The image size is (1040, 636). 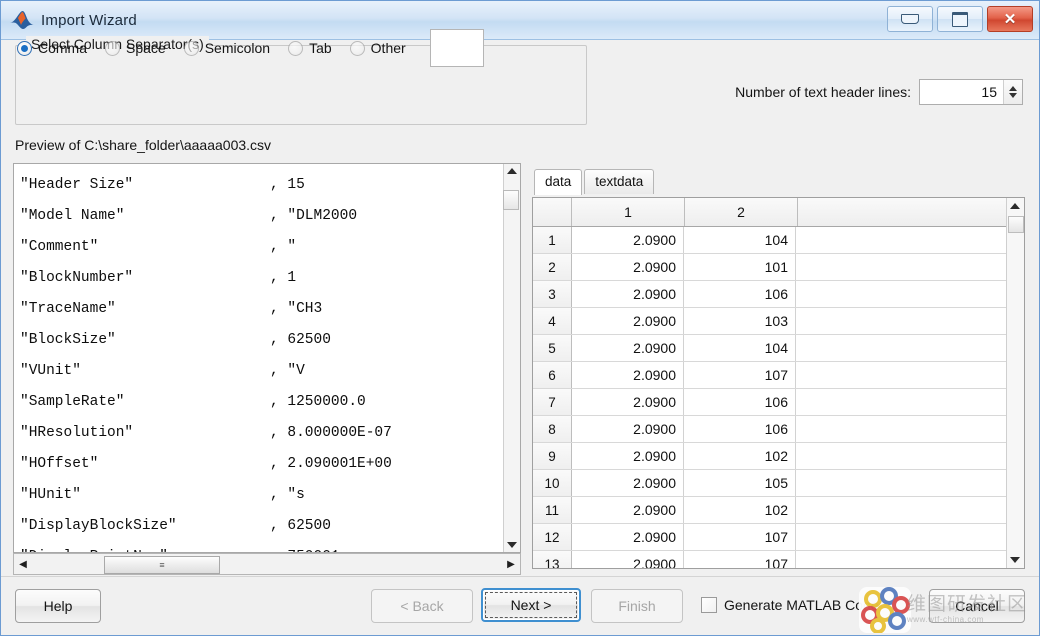 I want to click on table-row: 4 2.0900 103, so click(x=769, y=321).